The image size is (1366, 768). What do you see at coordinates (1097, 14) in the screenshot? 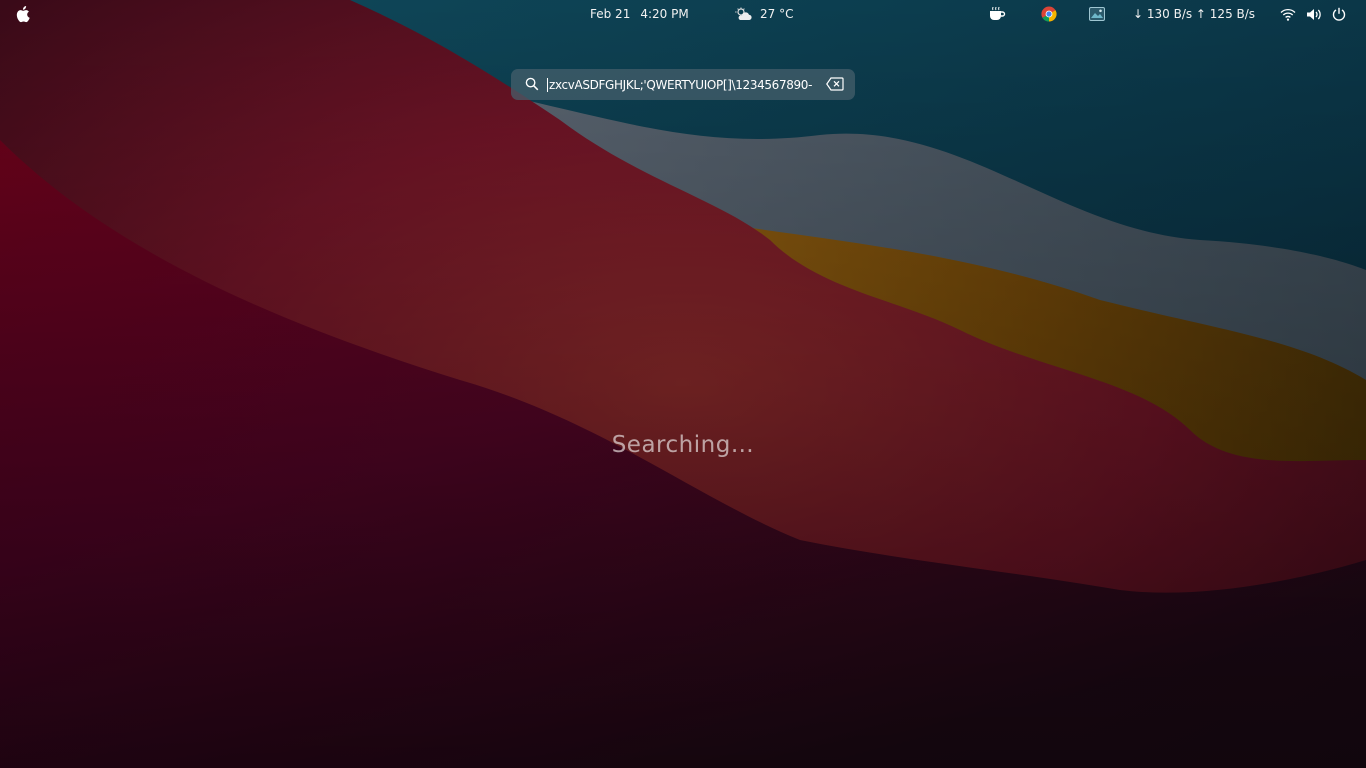
I see `image-viewer-icon` at bounding box center [1097, 14].